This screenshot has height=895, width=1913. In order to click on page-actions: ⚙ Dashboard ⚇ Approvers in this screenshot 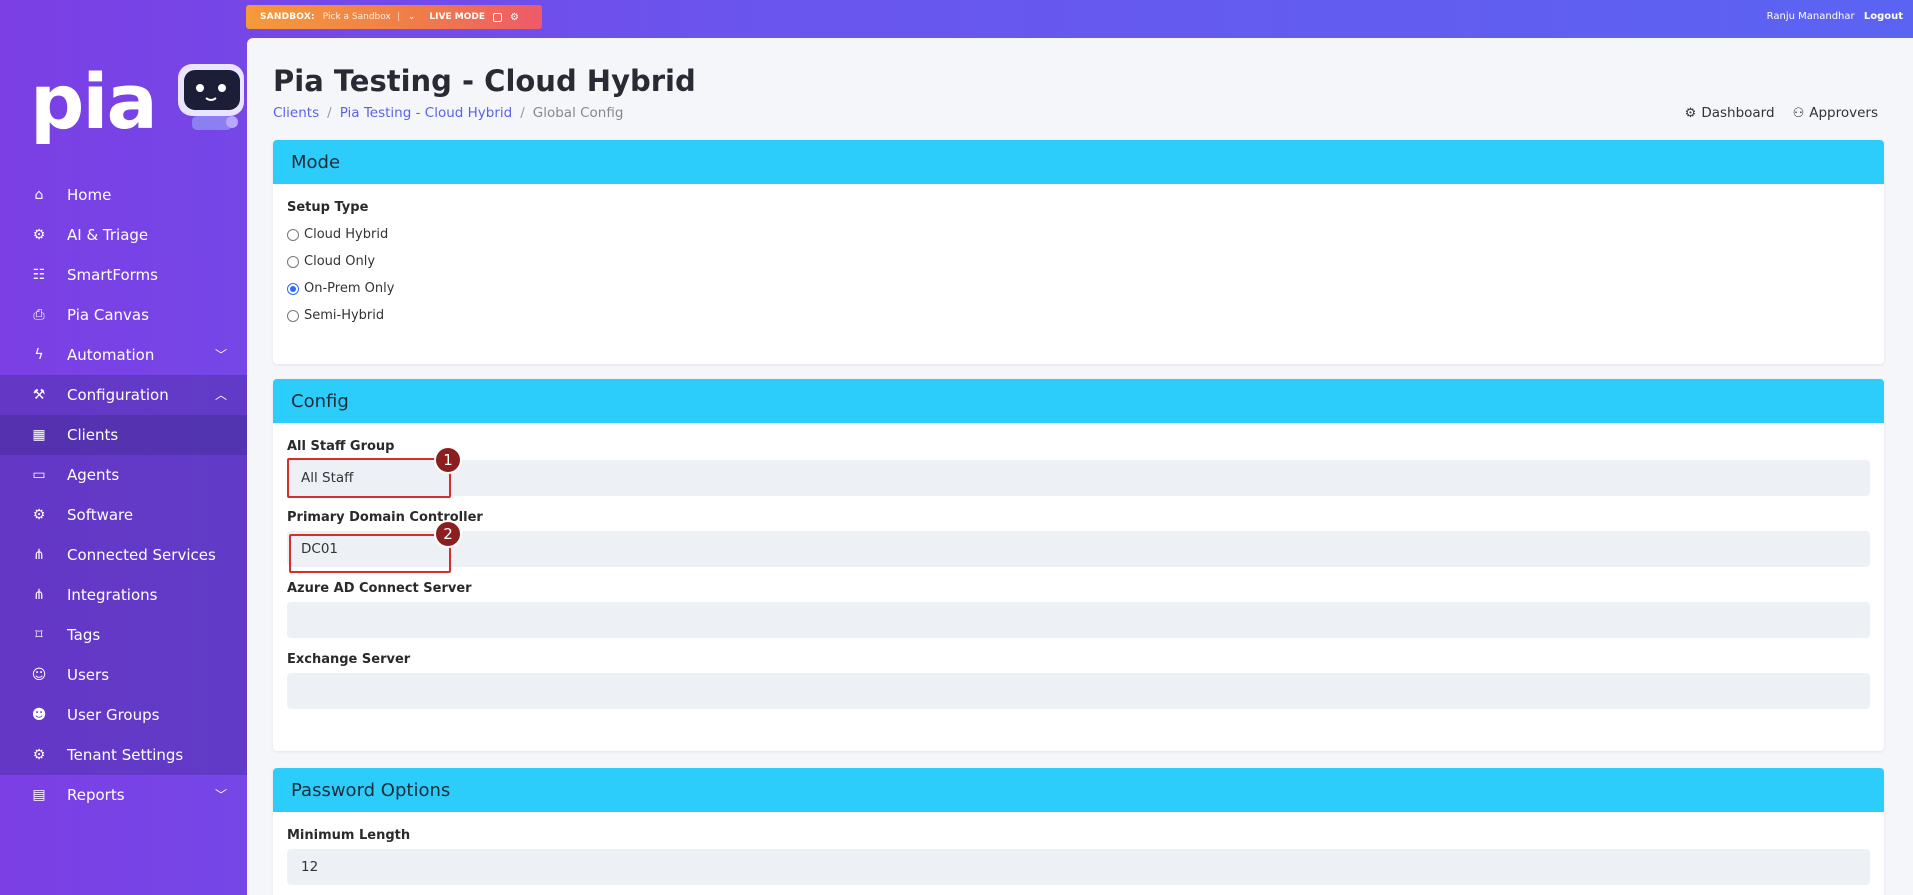, I will do `click(1781, 113)`.